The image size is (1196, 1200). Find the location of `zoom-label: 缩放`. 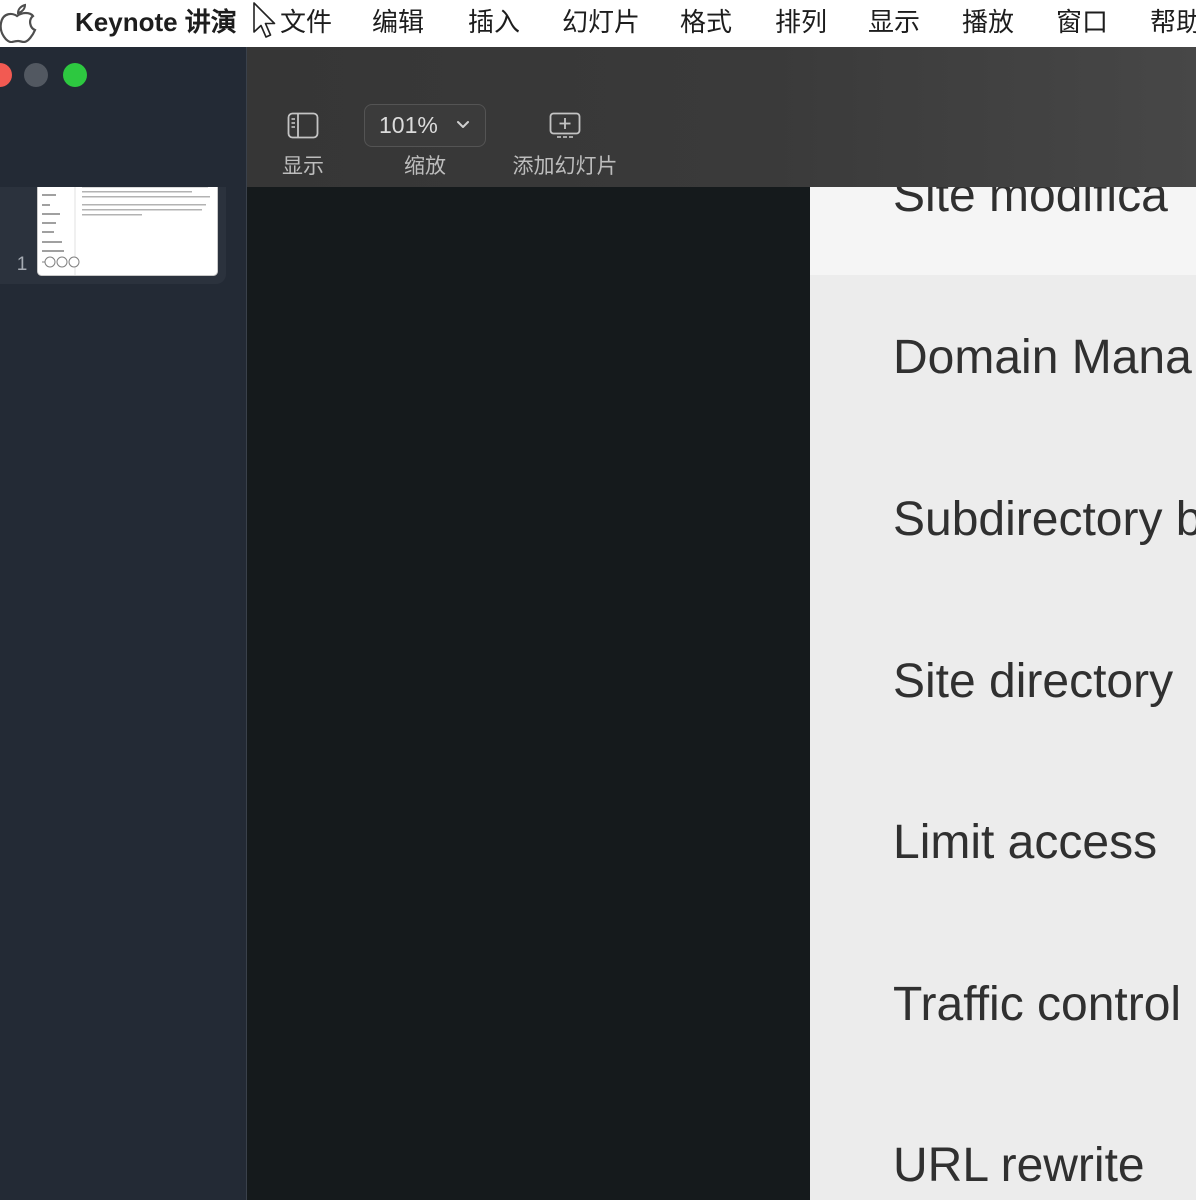

zoom-label: 缩放 is located at coordinates (425, 166).